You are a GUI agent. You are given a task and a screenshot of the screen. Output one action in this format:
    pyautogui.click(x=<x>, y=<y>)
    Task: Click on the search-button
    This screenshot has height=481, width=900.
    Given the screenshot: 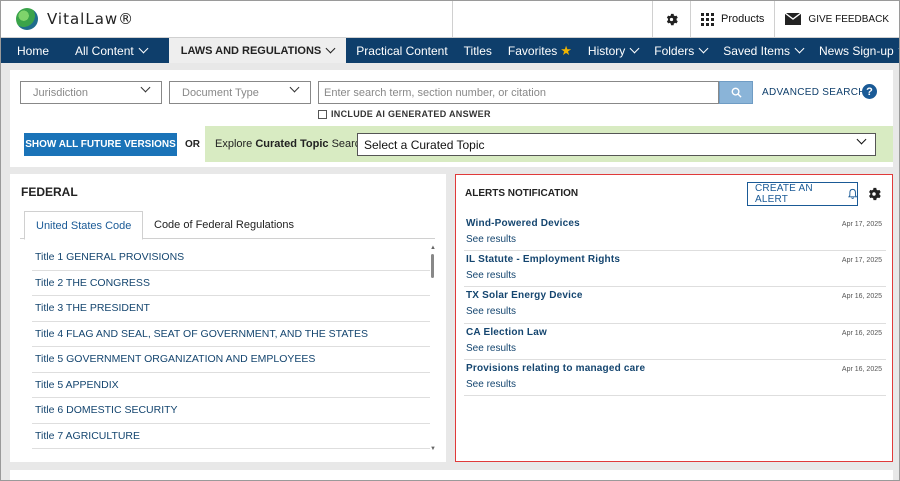 What is the action you would take?
    pyautogui.click(x=736, y=92)
    